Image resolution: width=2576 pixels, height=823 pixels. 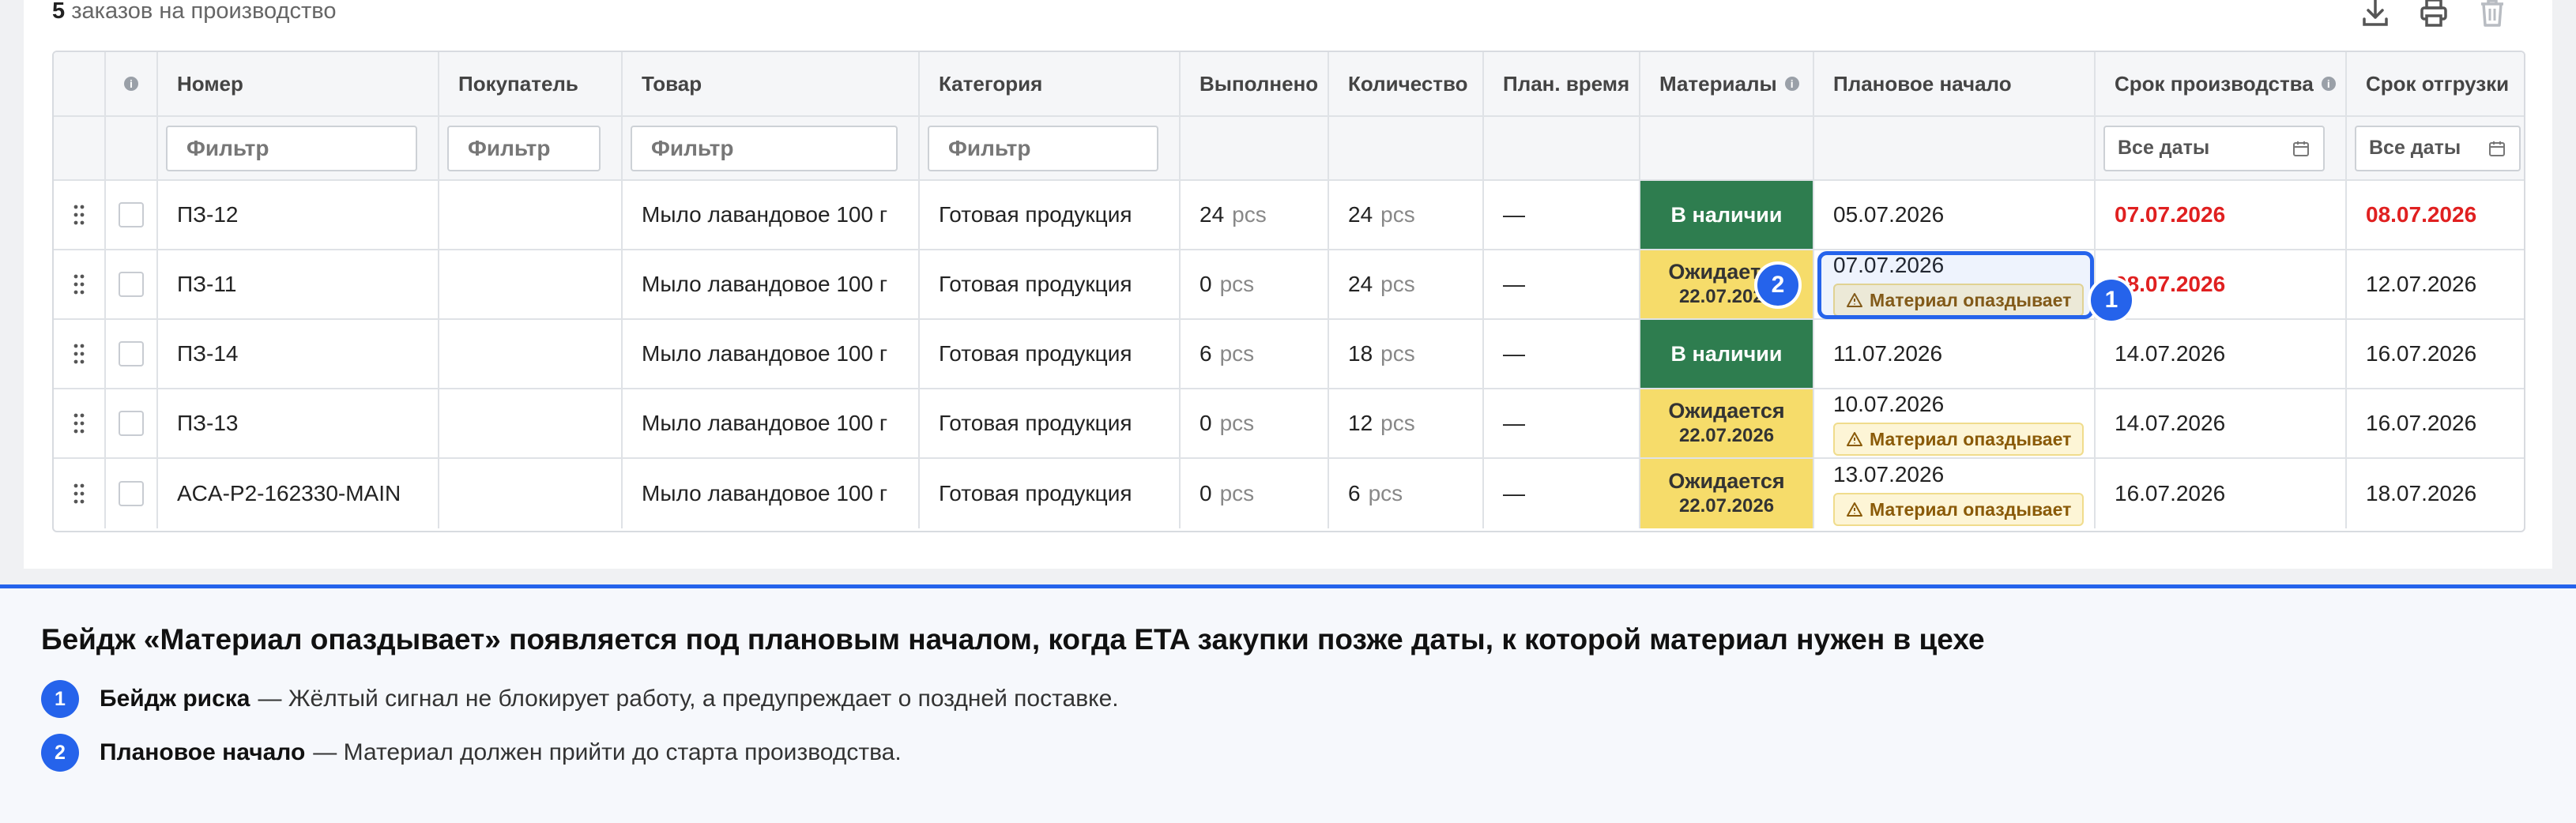 What do you see at coordinates (1562, 84) in the screenshot?
I see `header-plan-time: План. время` at bounding box center [1562, 84].